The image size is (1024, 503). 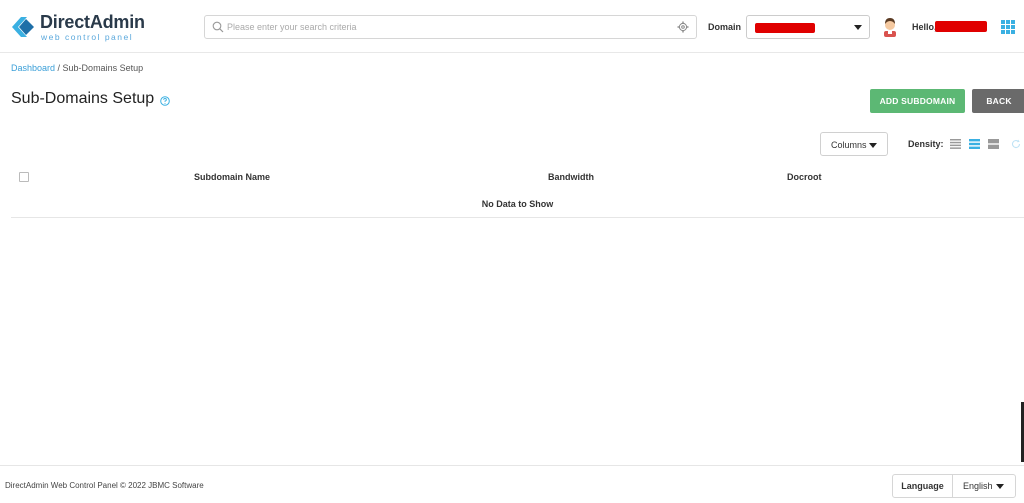 I want to click on domain-label: Domain, so click(x=725, y=27).